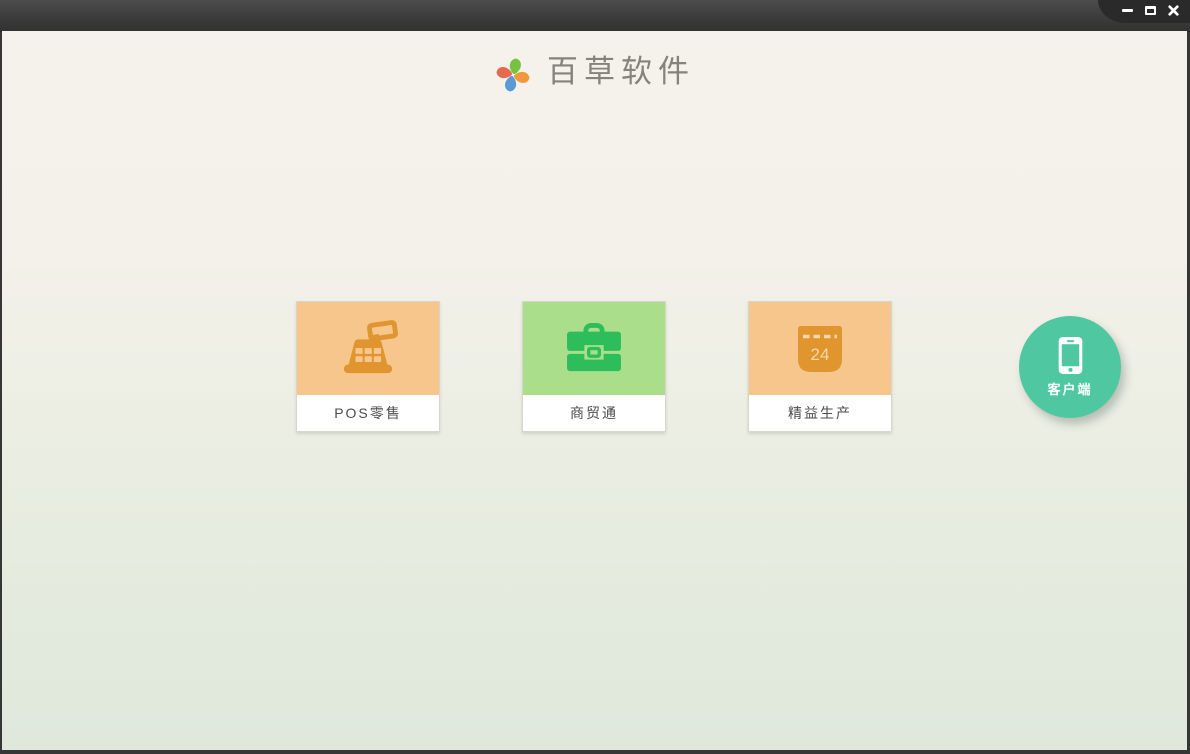  I want to click on minimize-icon, so click(1127, 10).